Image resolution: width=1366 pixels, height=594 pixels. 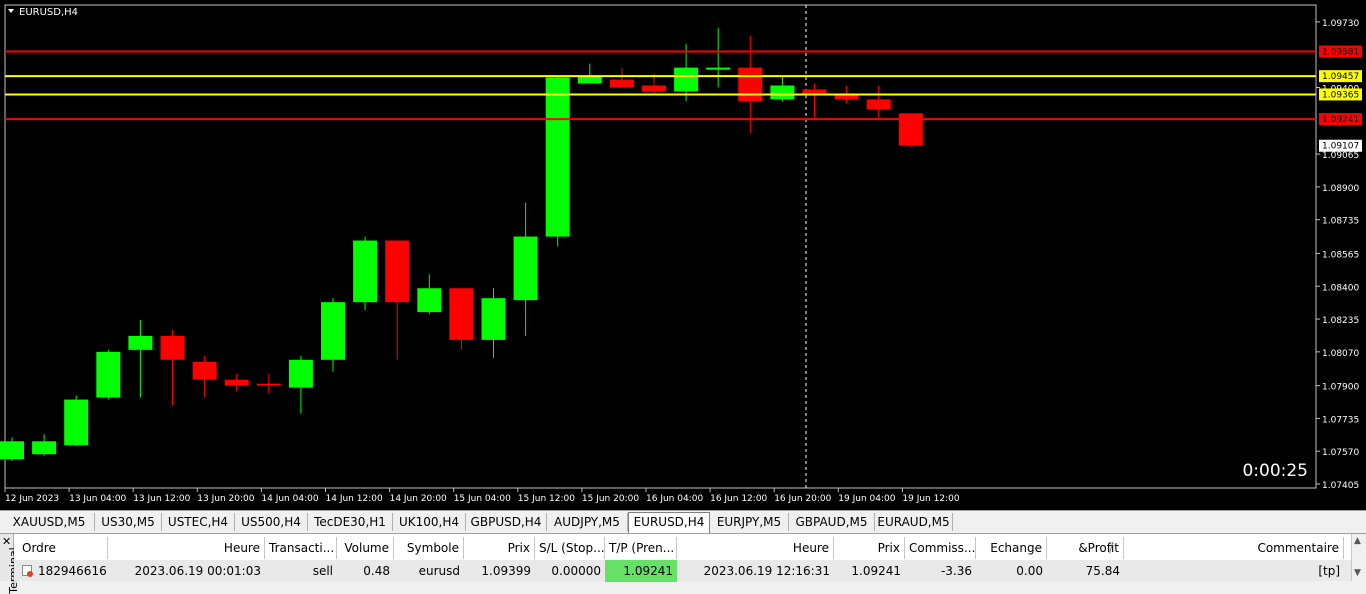 What do you see at coordinates (576, 571) in the screenshot?
I see `cell-sl: 0.00000` at bounding box center [576, 571].